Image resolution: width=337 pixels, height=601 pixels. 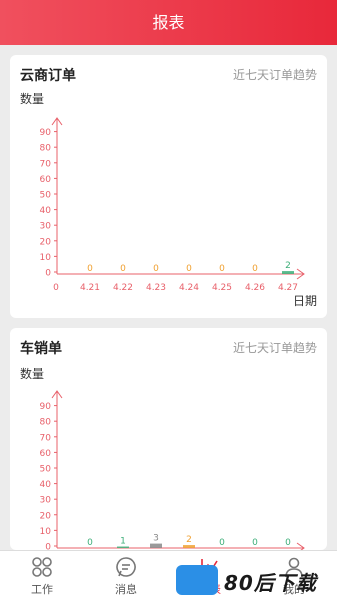 What do you see at coordinates (255, 288) in the screenshot?
I see `x-tick-label: 4.26` at bounding box center [255, 288].